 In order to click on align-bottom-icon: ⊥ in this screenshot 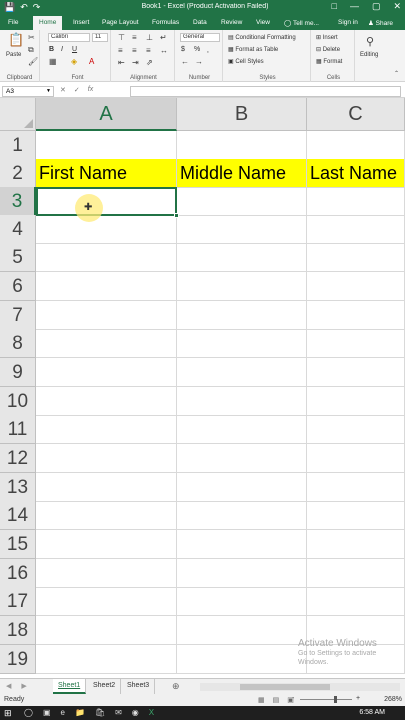, I will do `click(149, 37)`.